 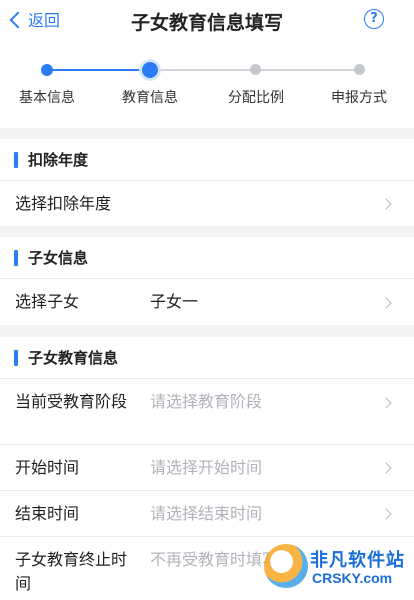 I want to click on end-time-row: 结束时间 请选择结束时间, so click(x=207, y=513).